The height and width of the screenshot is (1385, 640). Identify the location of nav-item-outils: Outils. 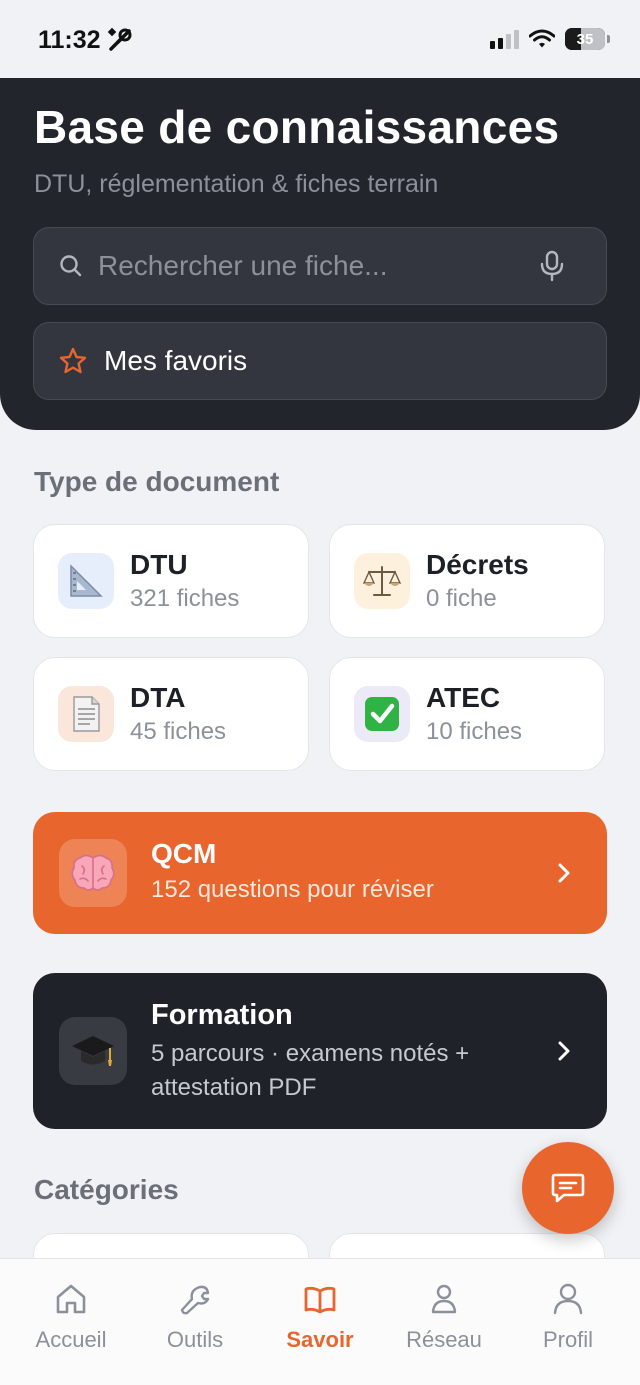
(195, 1322).